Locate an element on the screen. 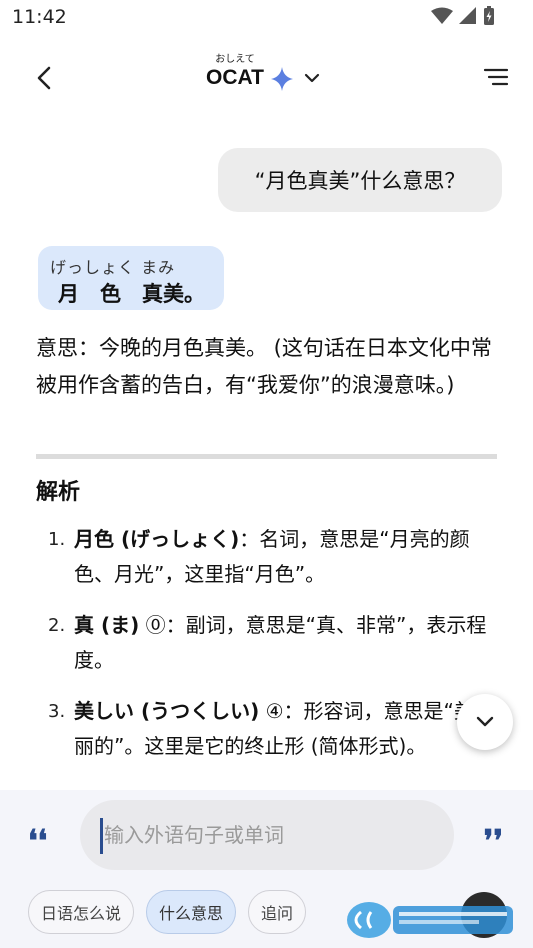 The width and height of the screenshot is (533, 948). definition-number: 1. is located at coordinates (57, 539).